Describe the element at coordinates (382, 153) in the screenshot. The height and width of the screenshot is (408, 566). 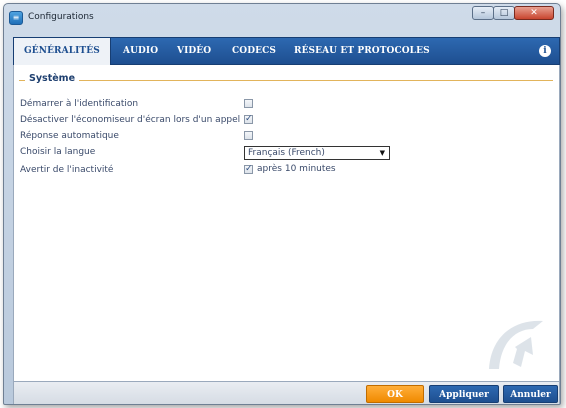
I see `chevron-down-icon: ▼` at that location.